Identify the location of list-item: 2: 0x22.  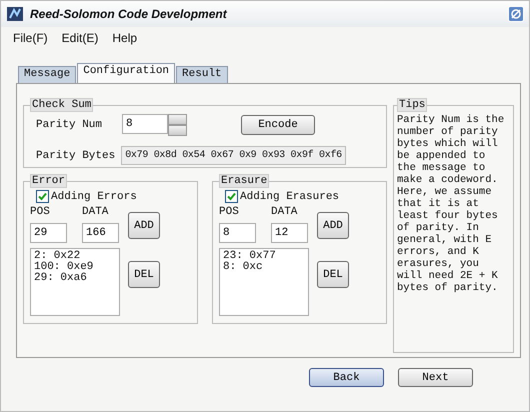
(75, 256).